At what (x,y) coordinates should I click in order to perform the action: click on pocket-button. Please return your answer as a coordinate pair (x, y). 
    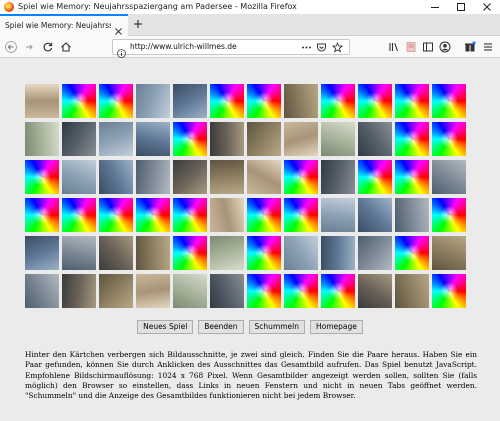
    Looking at the image, I should click on (321, 47).